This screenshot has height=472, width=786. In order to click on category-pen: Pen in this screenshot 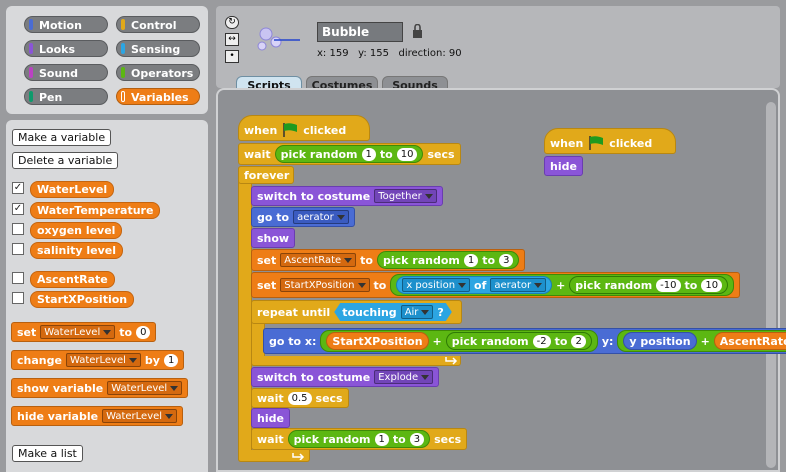, I will do `click(66, 96)`.